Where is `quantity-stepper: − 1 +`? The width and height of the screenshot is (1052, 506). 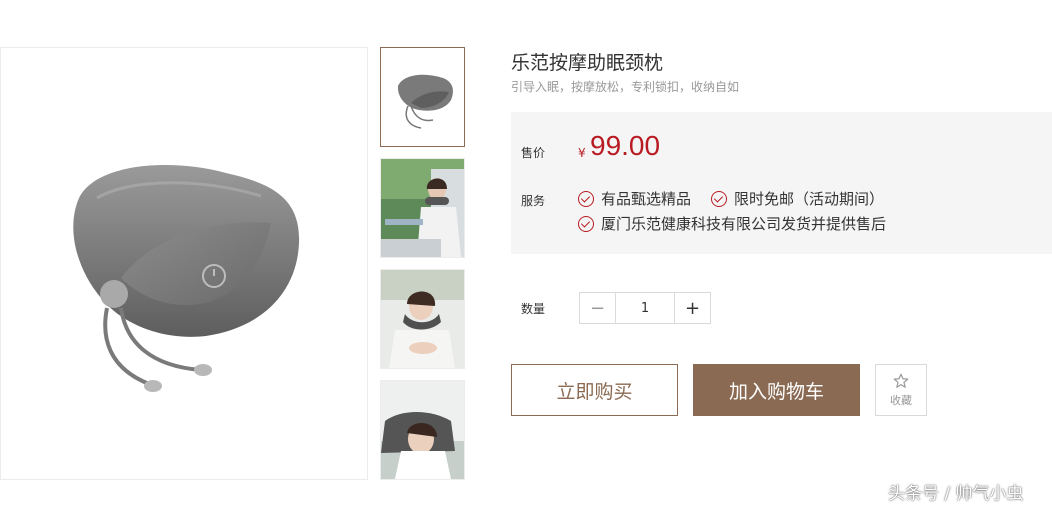 quantity-stepper: − 1 + is located at coordinates (645, 308).